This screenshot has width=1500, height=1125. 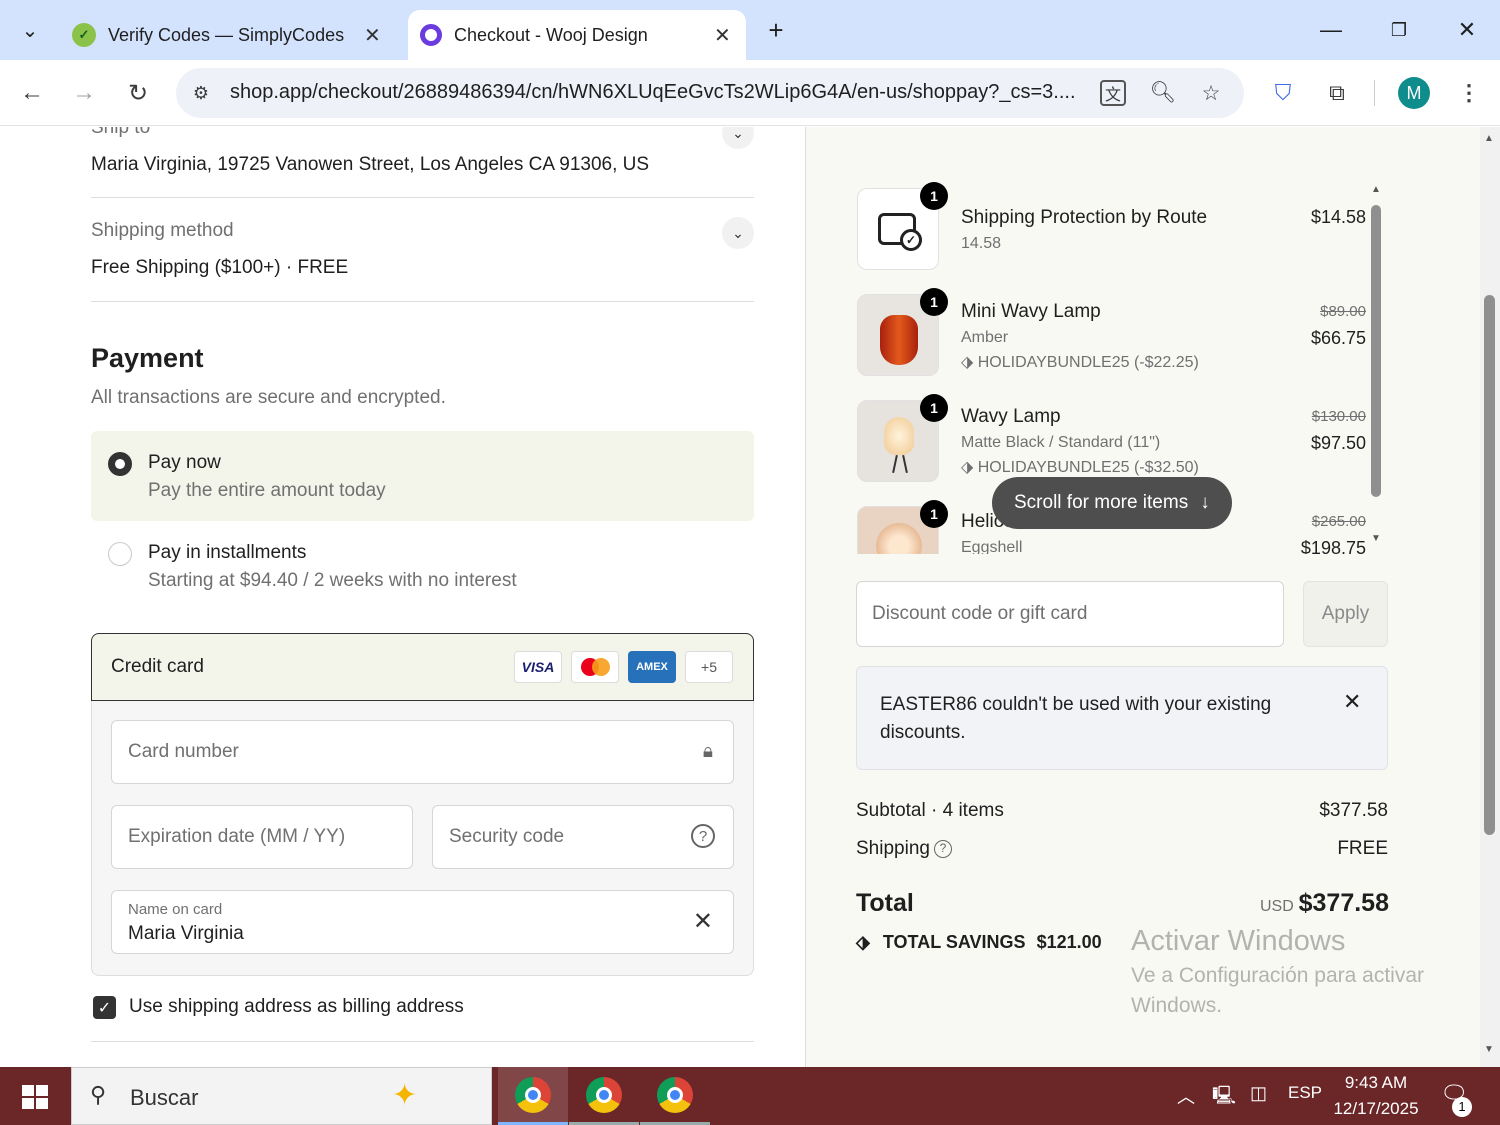 I want to click on toolbar-divider, so click(x=1374, y=93).